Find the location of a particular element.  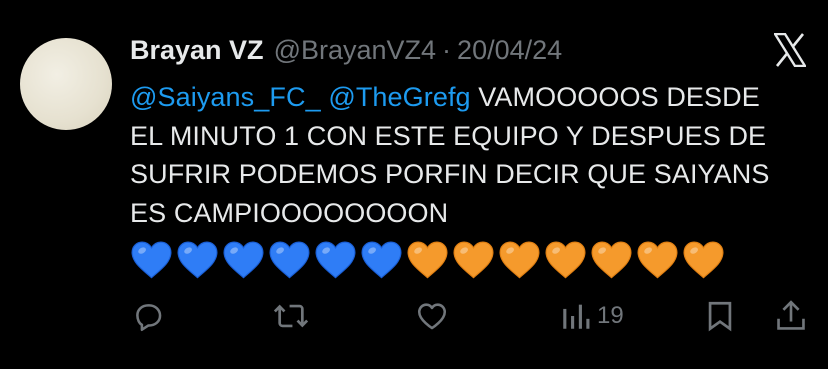

repost-button is located at coordinates (291, 316).